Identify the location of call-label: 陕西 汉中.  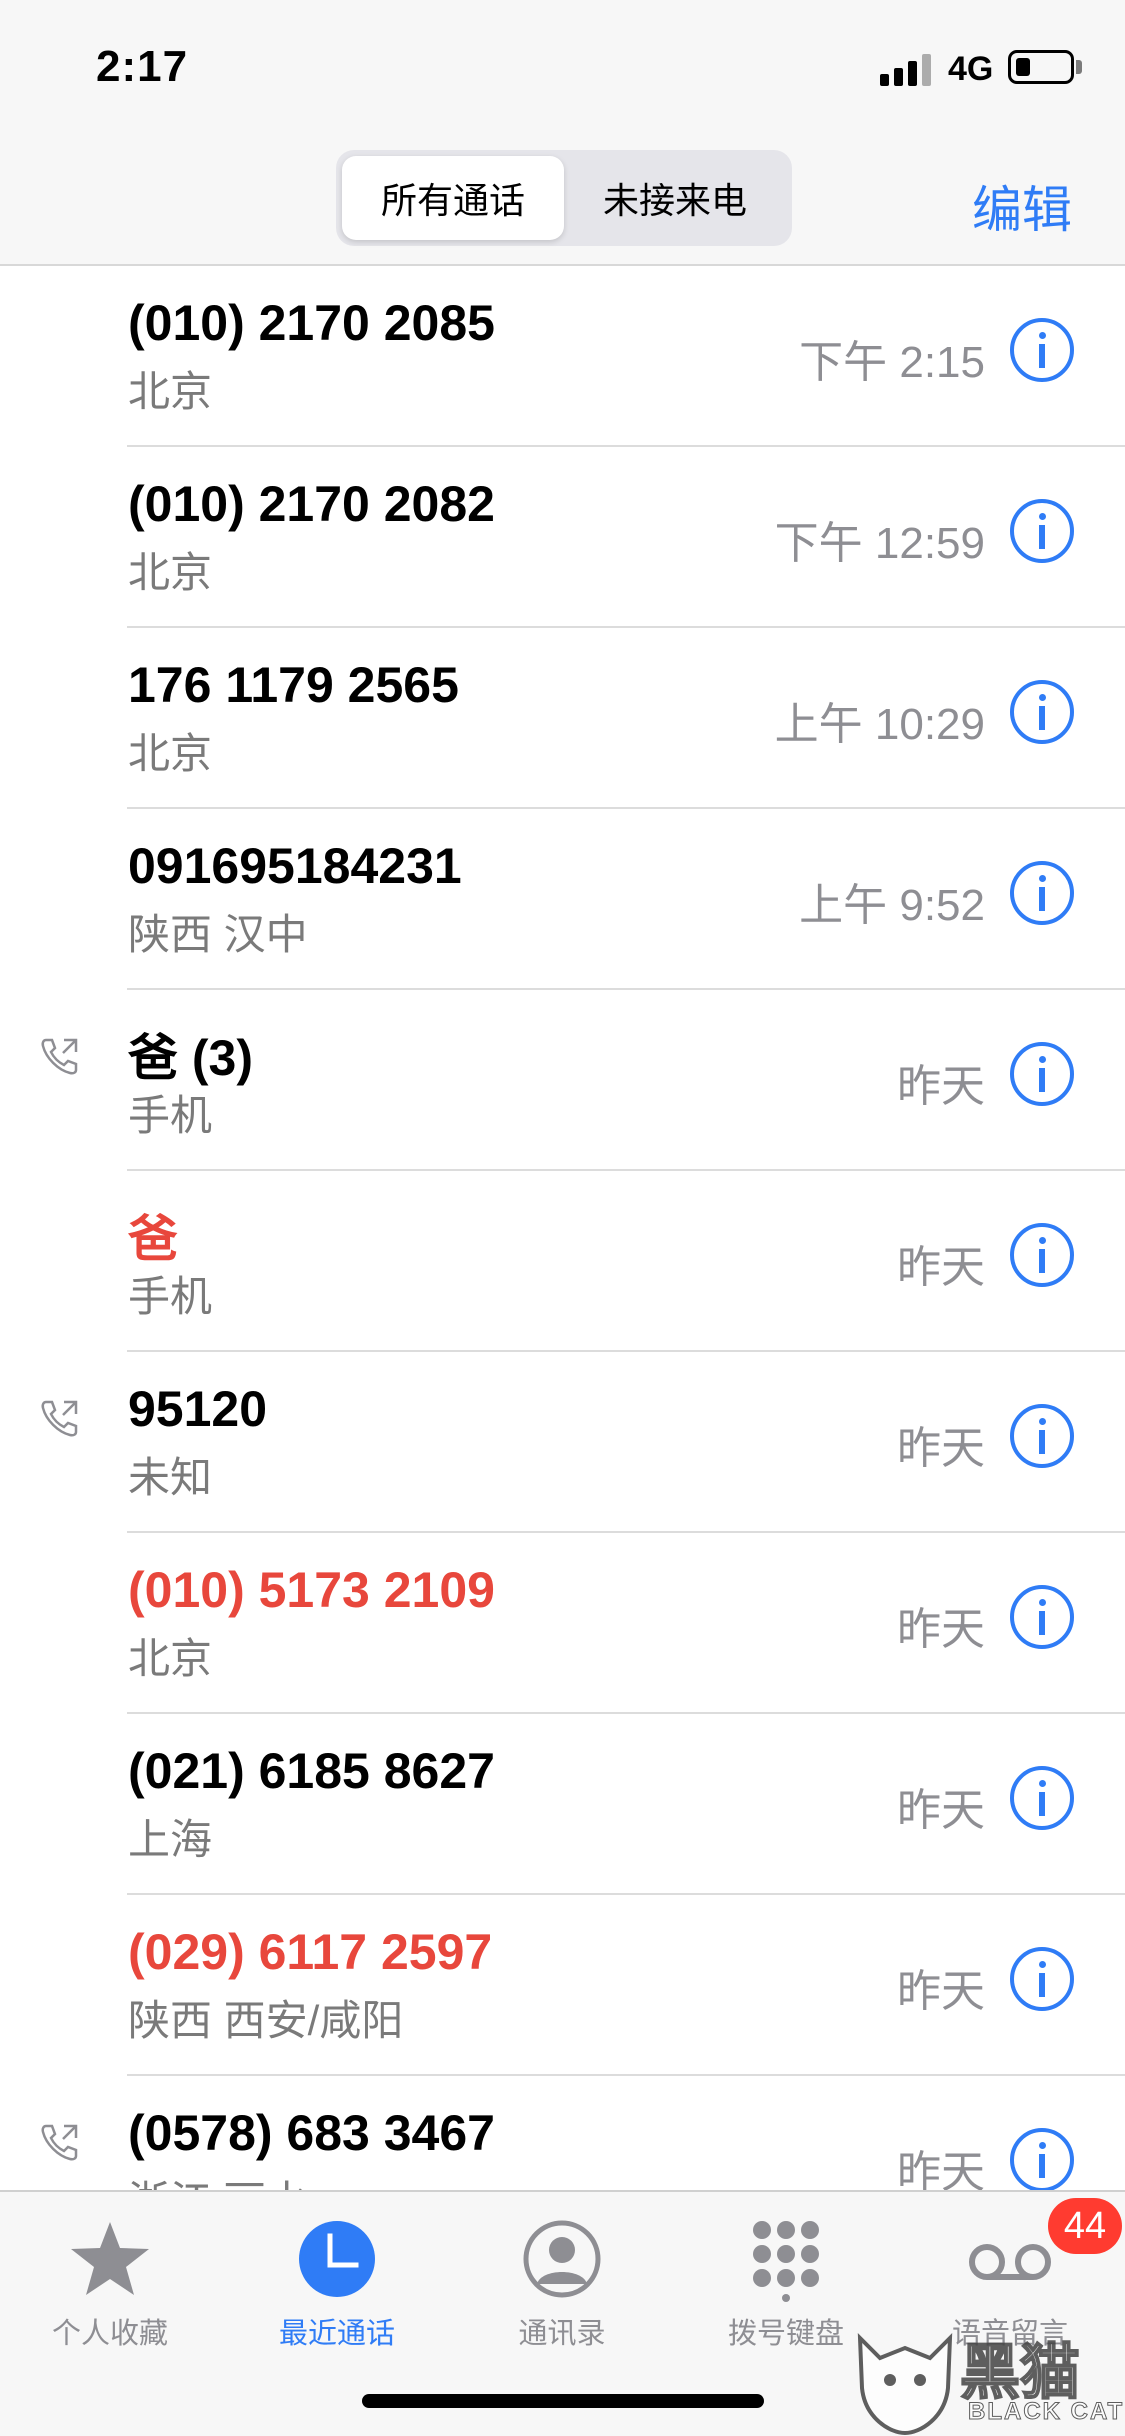
(218, 934).